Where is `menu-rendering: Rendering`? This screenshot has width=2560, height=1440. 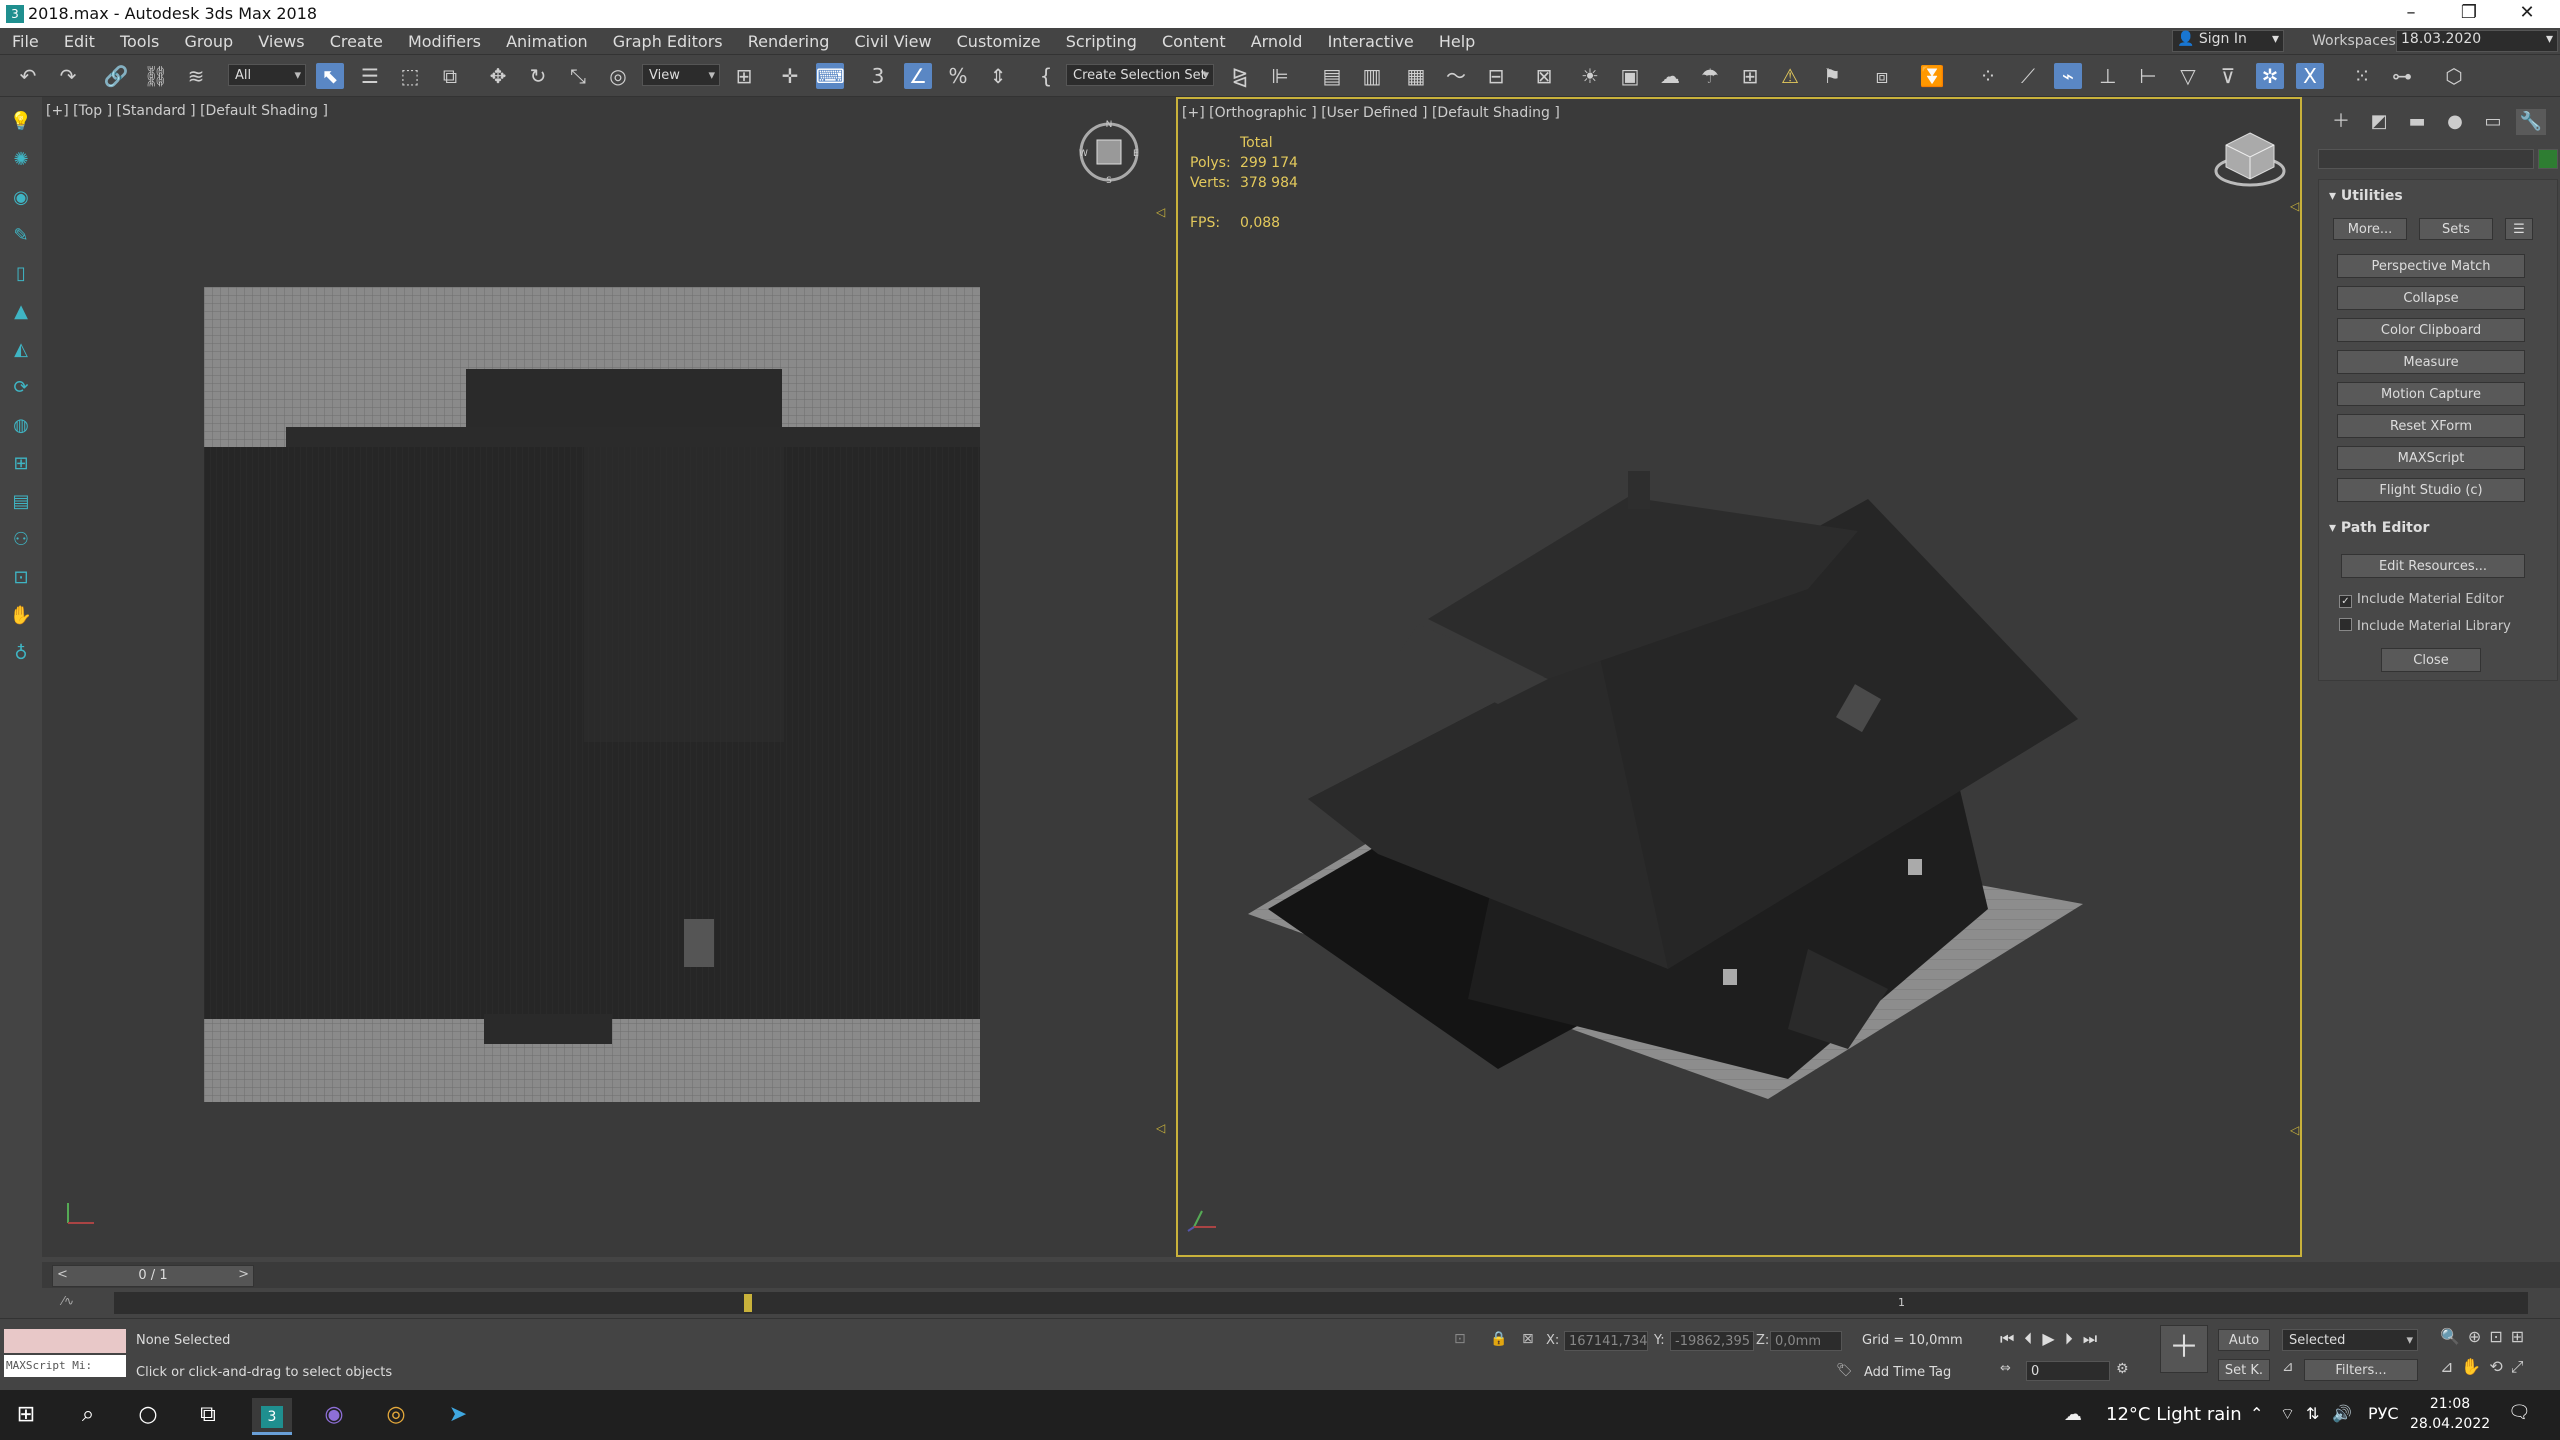
menu-rendering: Rendering is located at coordinates (789, 39).